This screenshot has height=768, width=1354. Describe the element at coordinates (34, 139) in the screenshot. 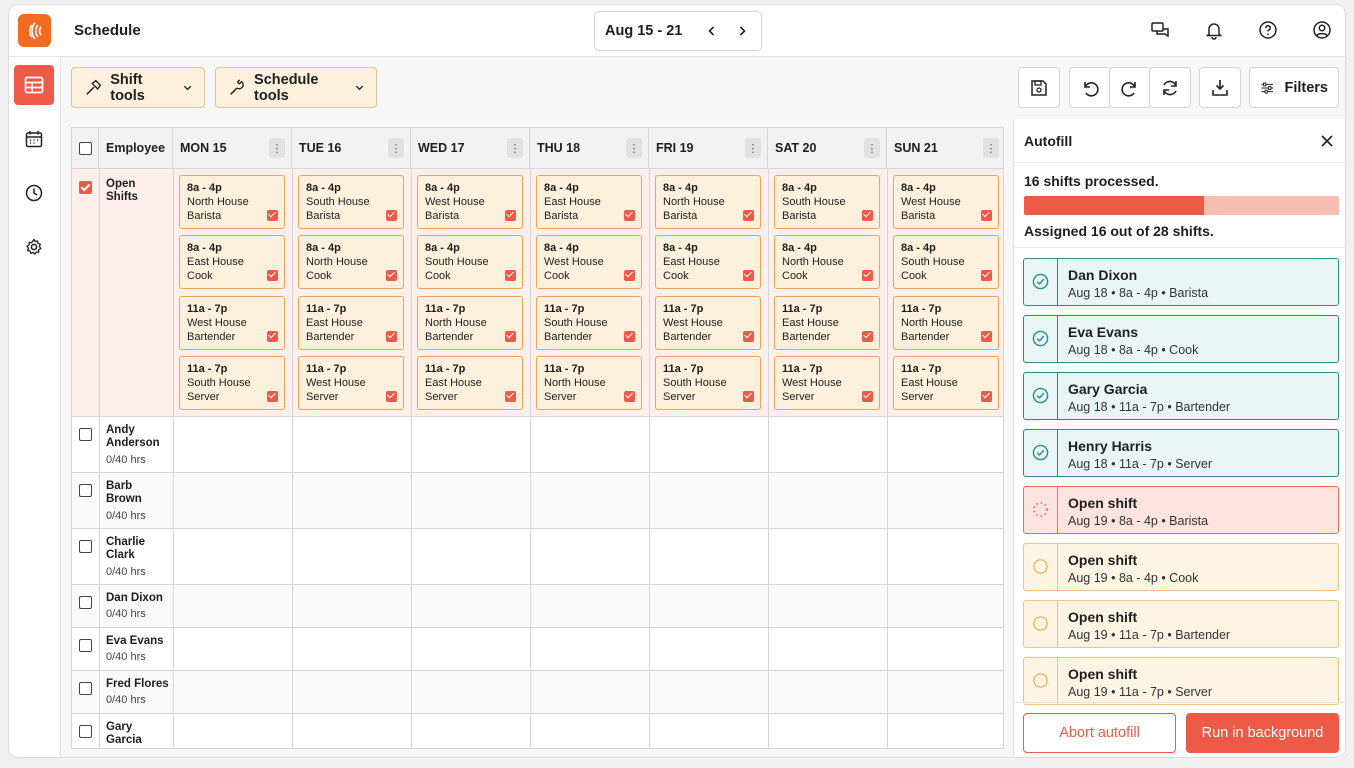

I see `nav-calendar` at that location.